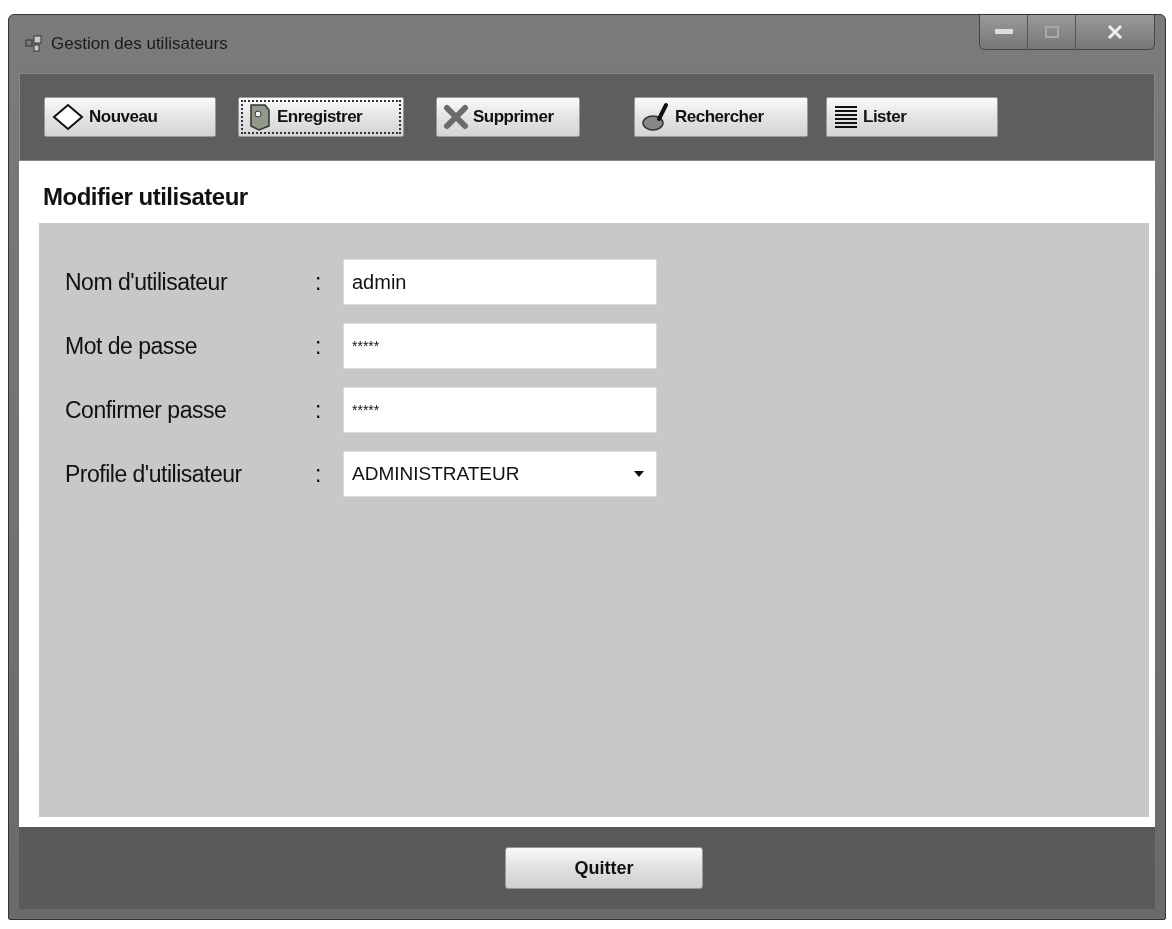 This screenshot has height=929, width=1172. I want to click on maximize-button, so click(1052, 32).